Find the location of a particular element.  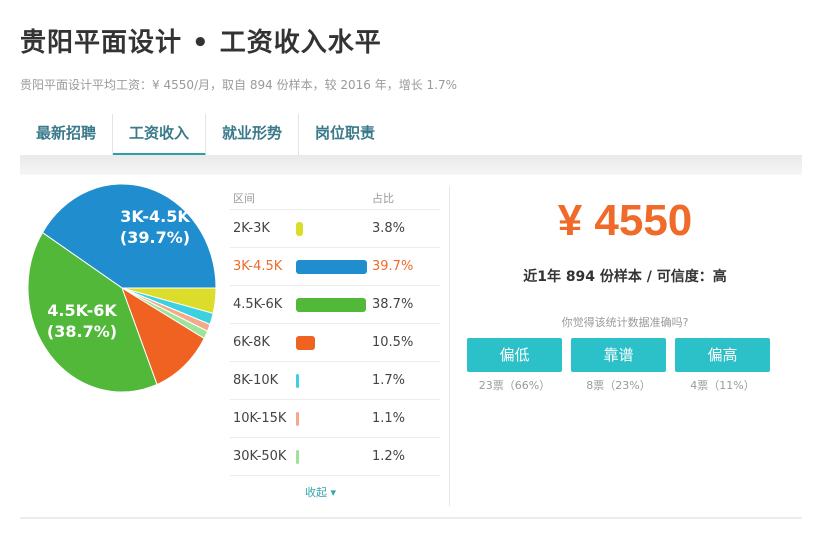

vote-reliable: 靠谱 8票（23%） is located at coordinates (618, 365).